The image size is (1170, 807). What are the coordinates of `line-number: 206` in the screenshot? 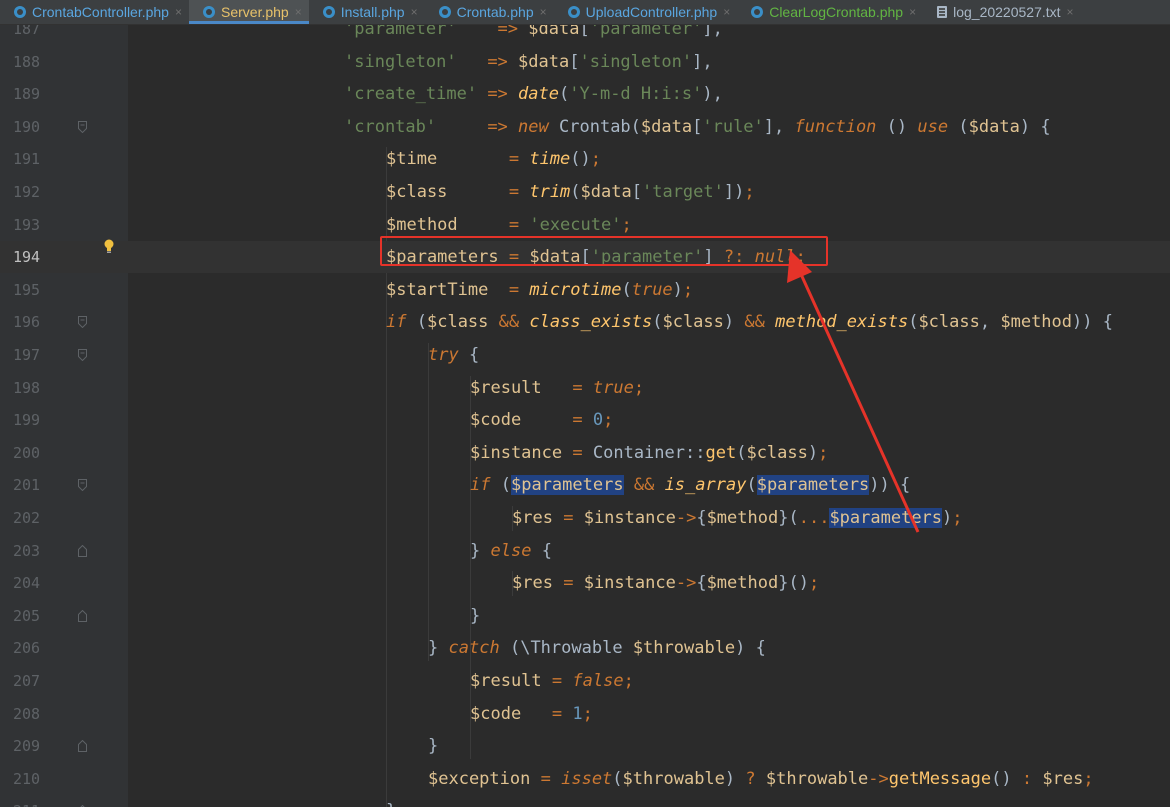 It's located at (33, 648).